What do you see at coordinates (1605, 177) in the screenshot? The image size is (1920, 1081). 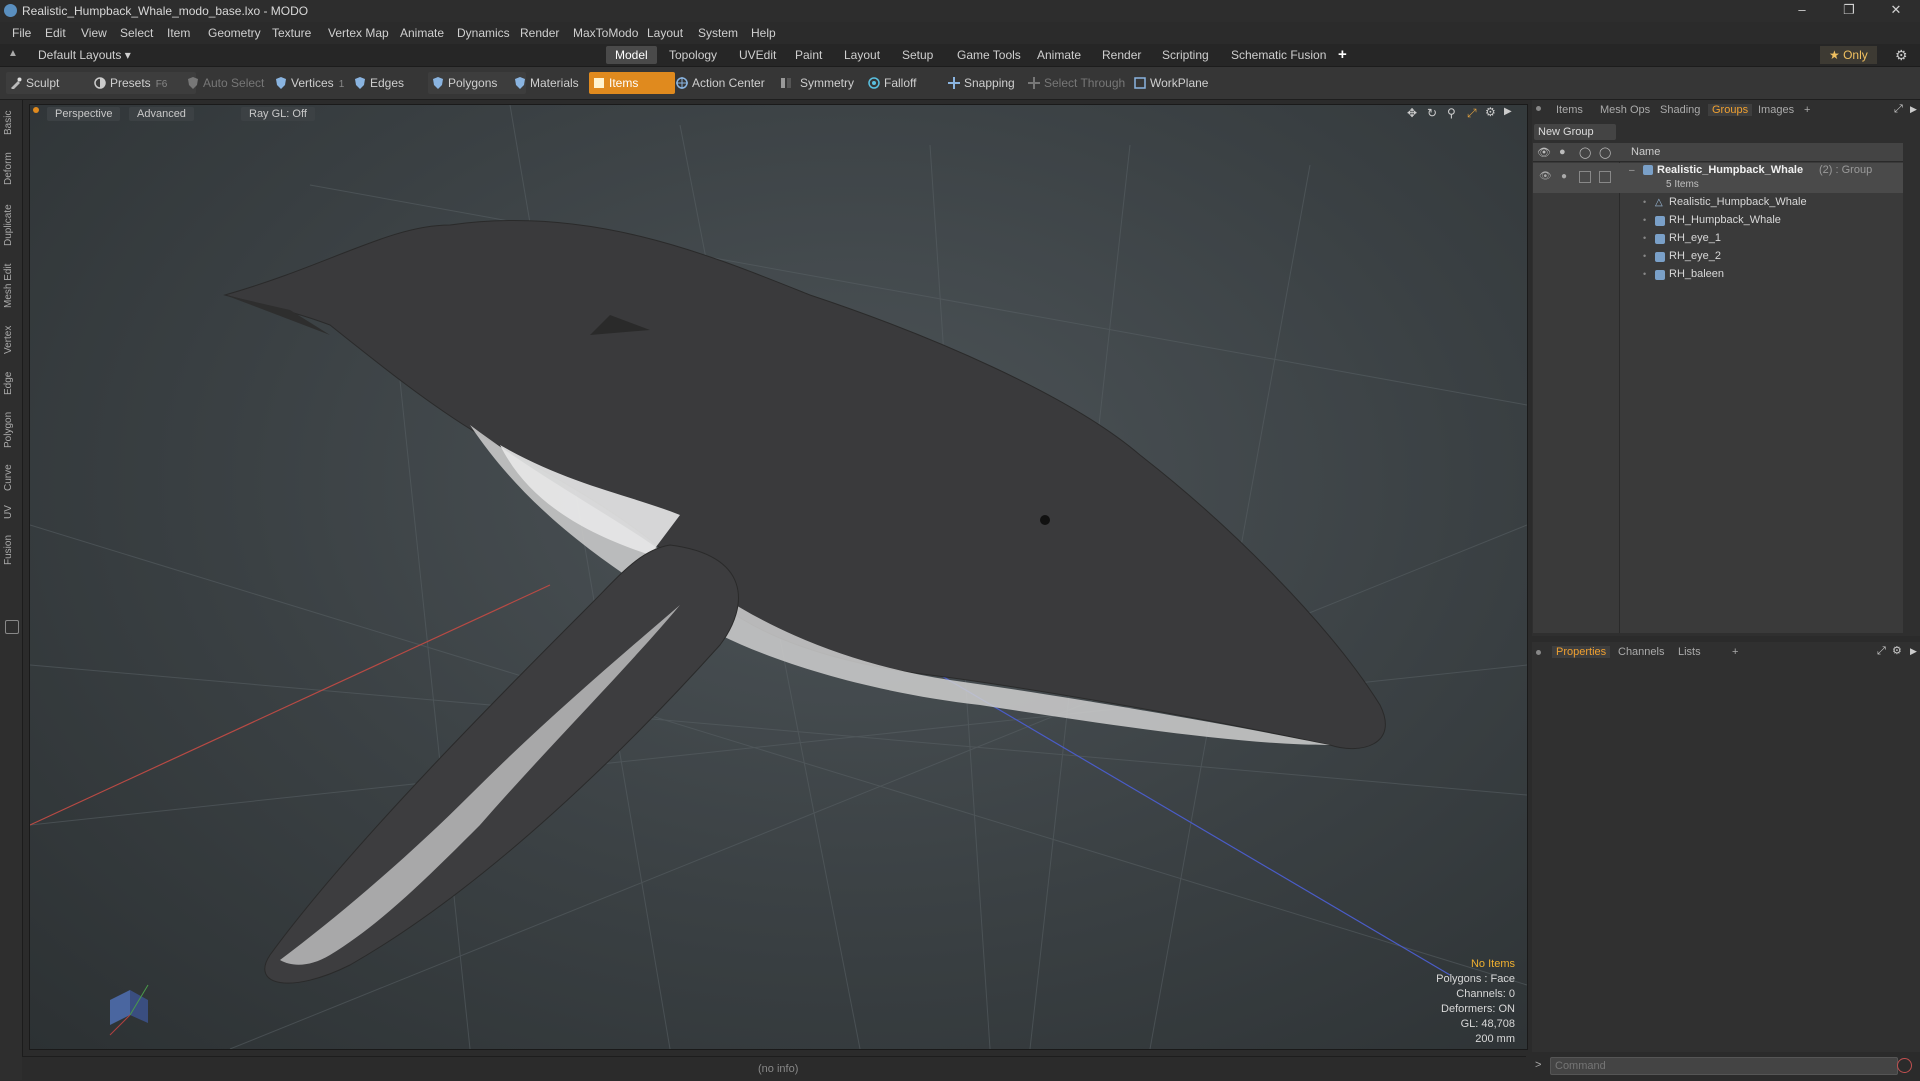 I see `group-select-checkbox` at bounding box center [1605, 177].